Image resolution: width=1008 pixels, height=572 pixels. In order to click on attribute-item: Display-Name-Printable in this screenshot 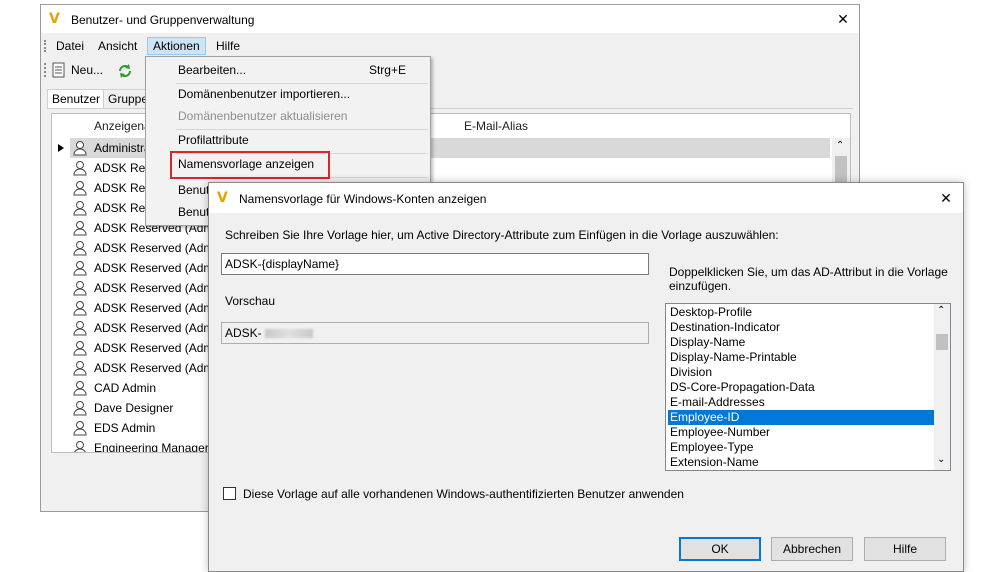, I will do `click(801, 357)`.